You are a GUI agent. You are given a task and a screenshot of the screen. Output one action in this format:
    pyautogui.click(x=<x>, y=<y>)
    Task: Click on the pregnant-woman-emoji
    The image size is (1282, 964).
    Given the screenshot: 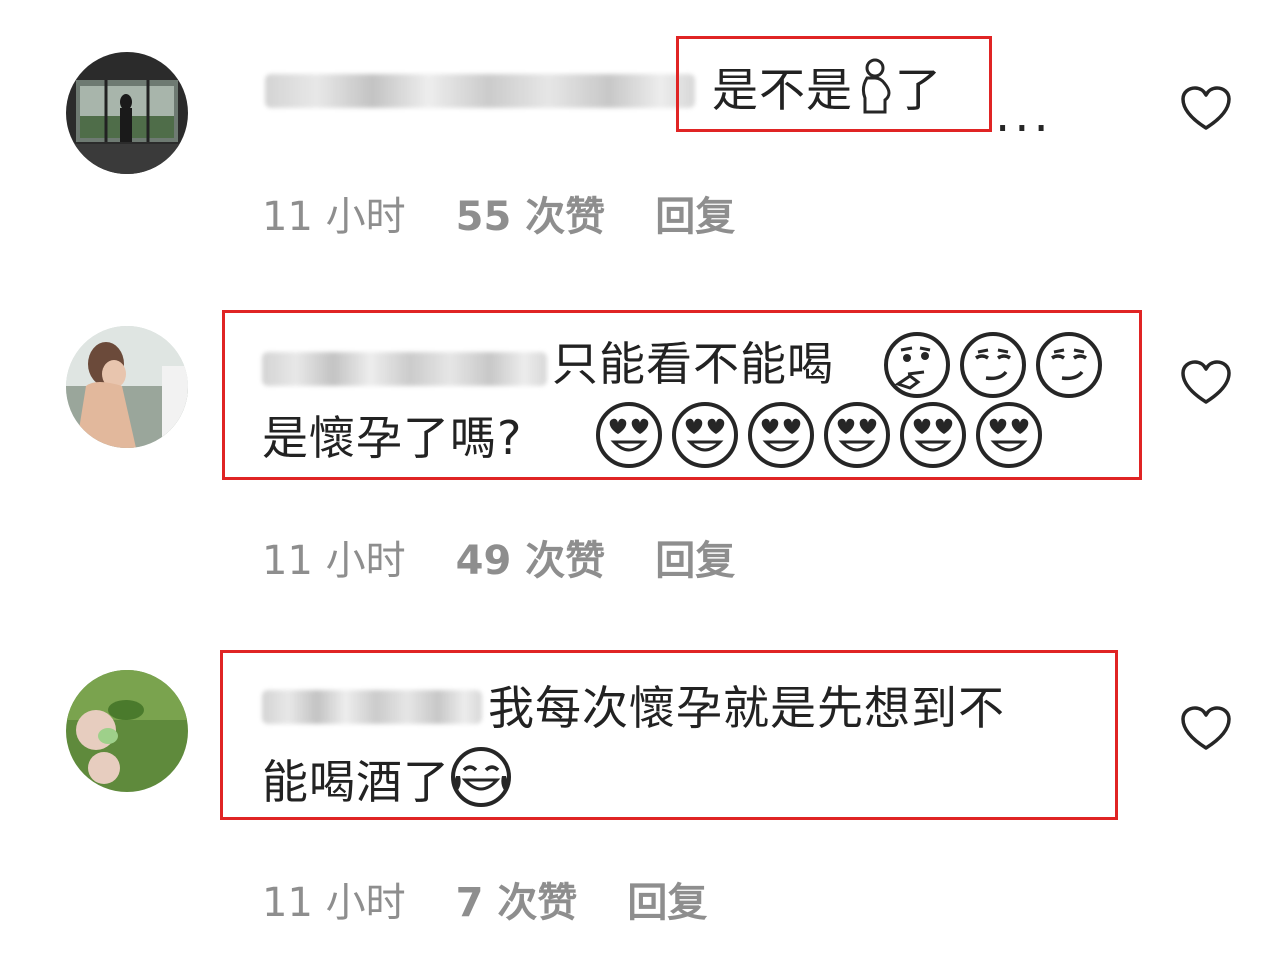 What is the action you would take?
    pyautogui.click(x=876, y=86)
    